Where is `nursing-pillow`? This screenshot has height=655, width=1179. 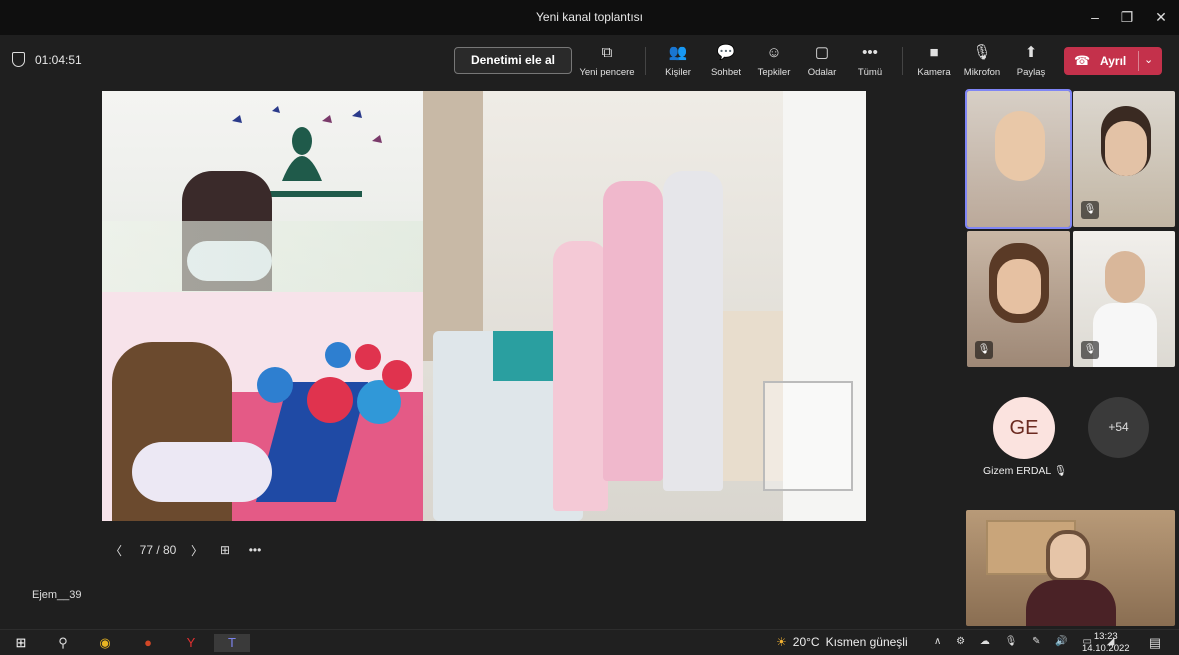
nursing-pillow is located at coordinates (202, 472).